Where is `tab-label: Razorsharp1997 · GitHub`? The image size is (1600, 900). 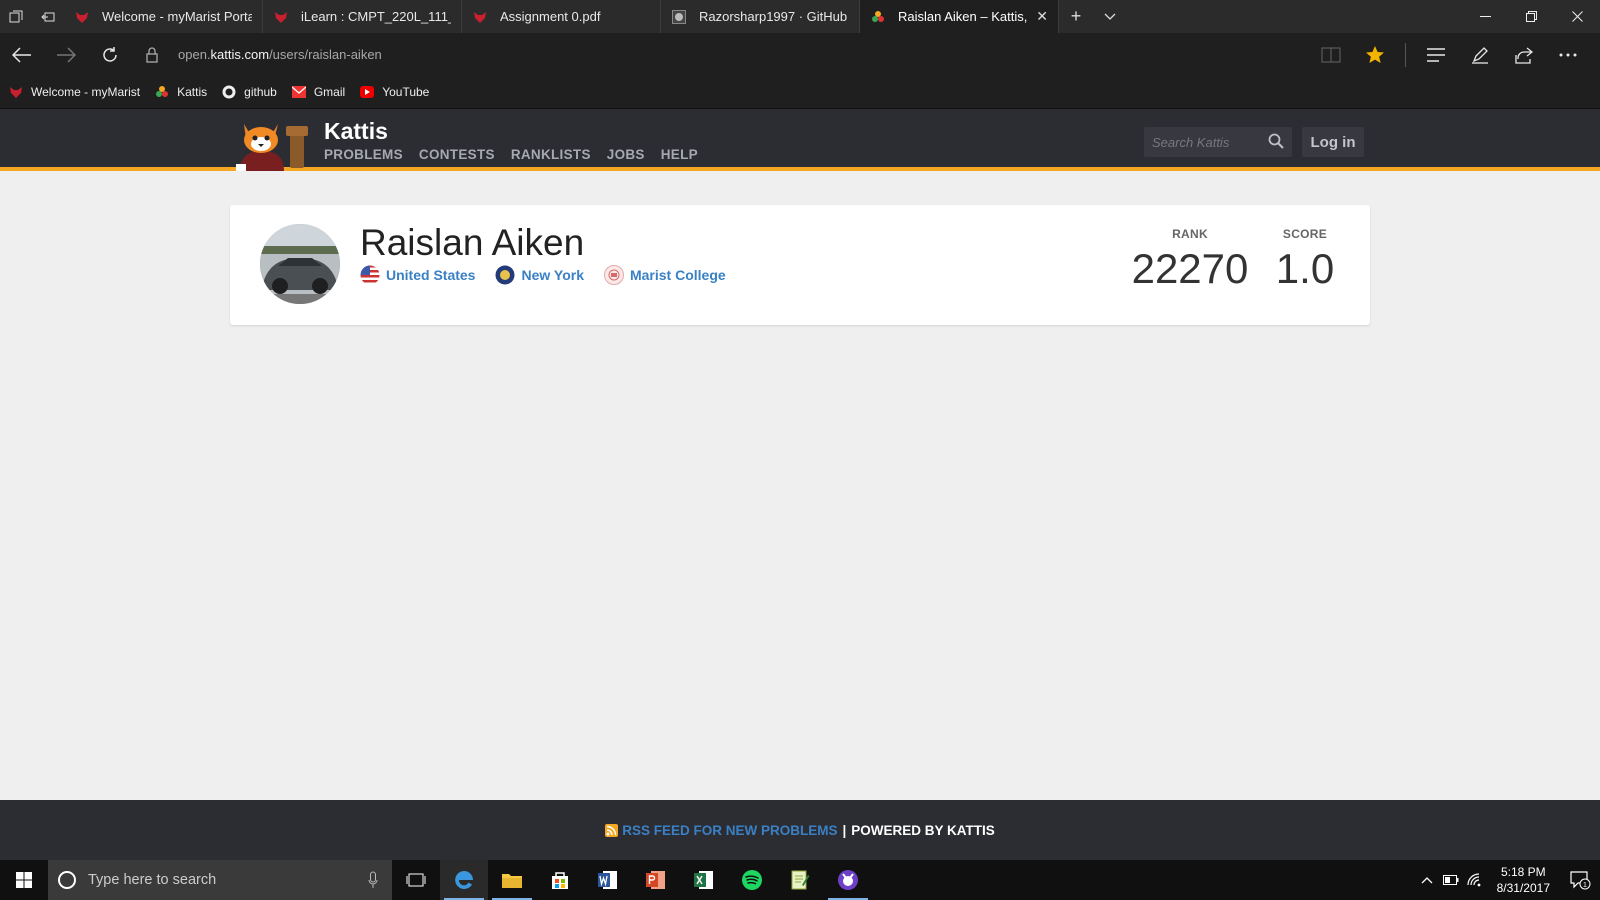
tab-label: Razorsharp1997 · GitHub is located at coordinates (773, 16).